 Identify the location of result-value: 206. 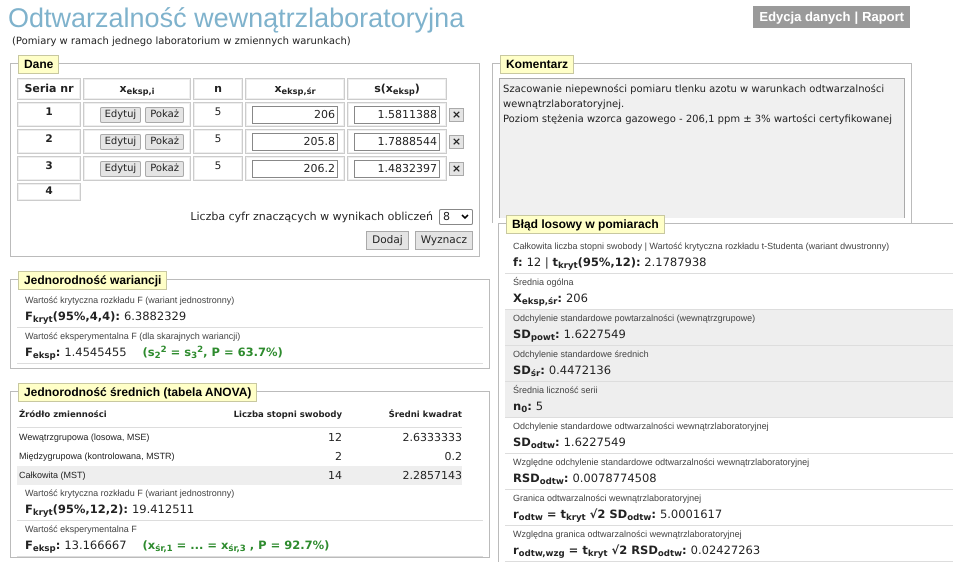
(577, 298).